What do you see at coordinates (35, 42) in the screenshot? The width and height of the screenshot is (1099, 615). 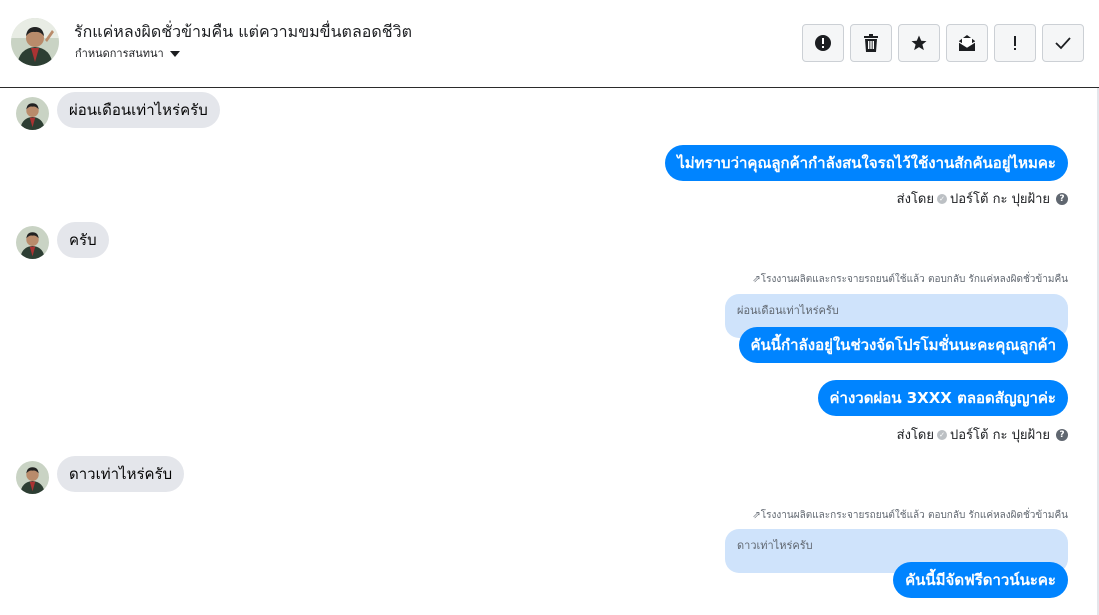 I see `contact-avatar` at bounding box center [35, 42].